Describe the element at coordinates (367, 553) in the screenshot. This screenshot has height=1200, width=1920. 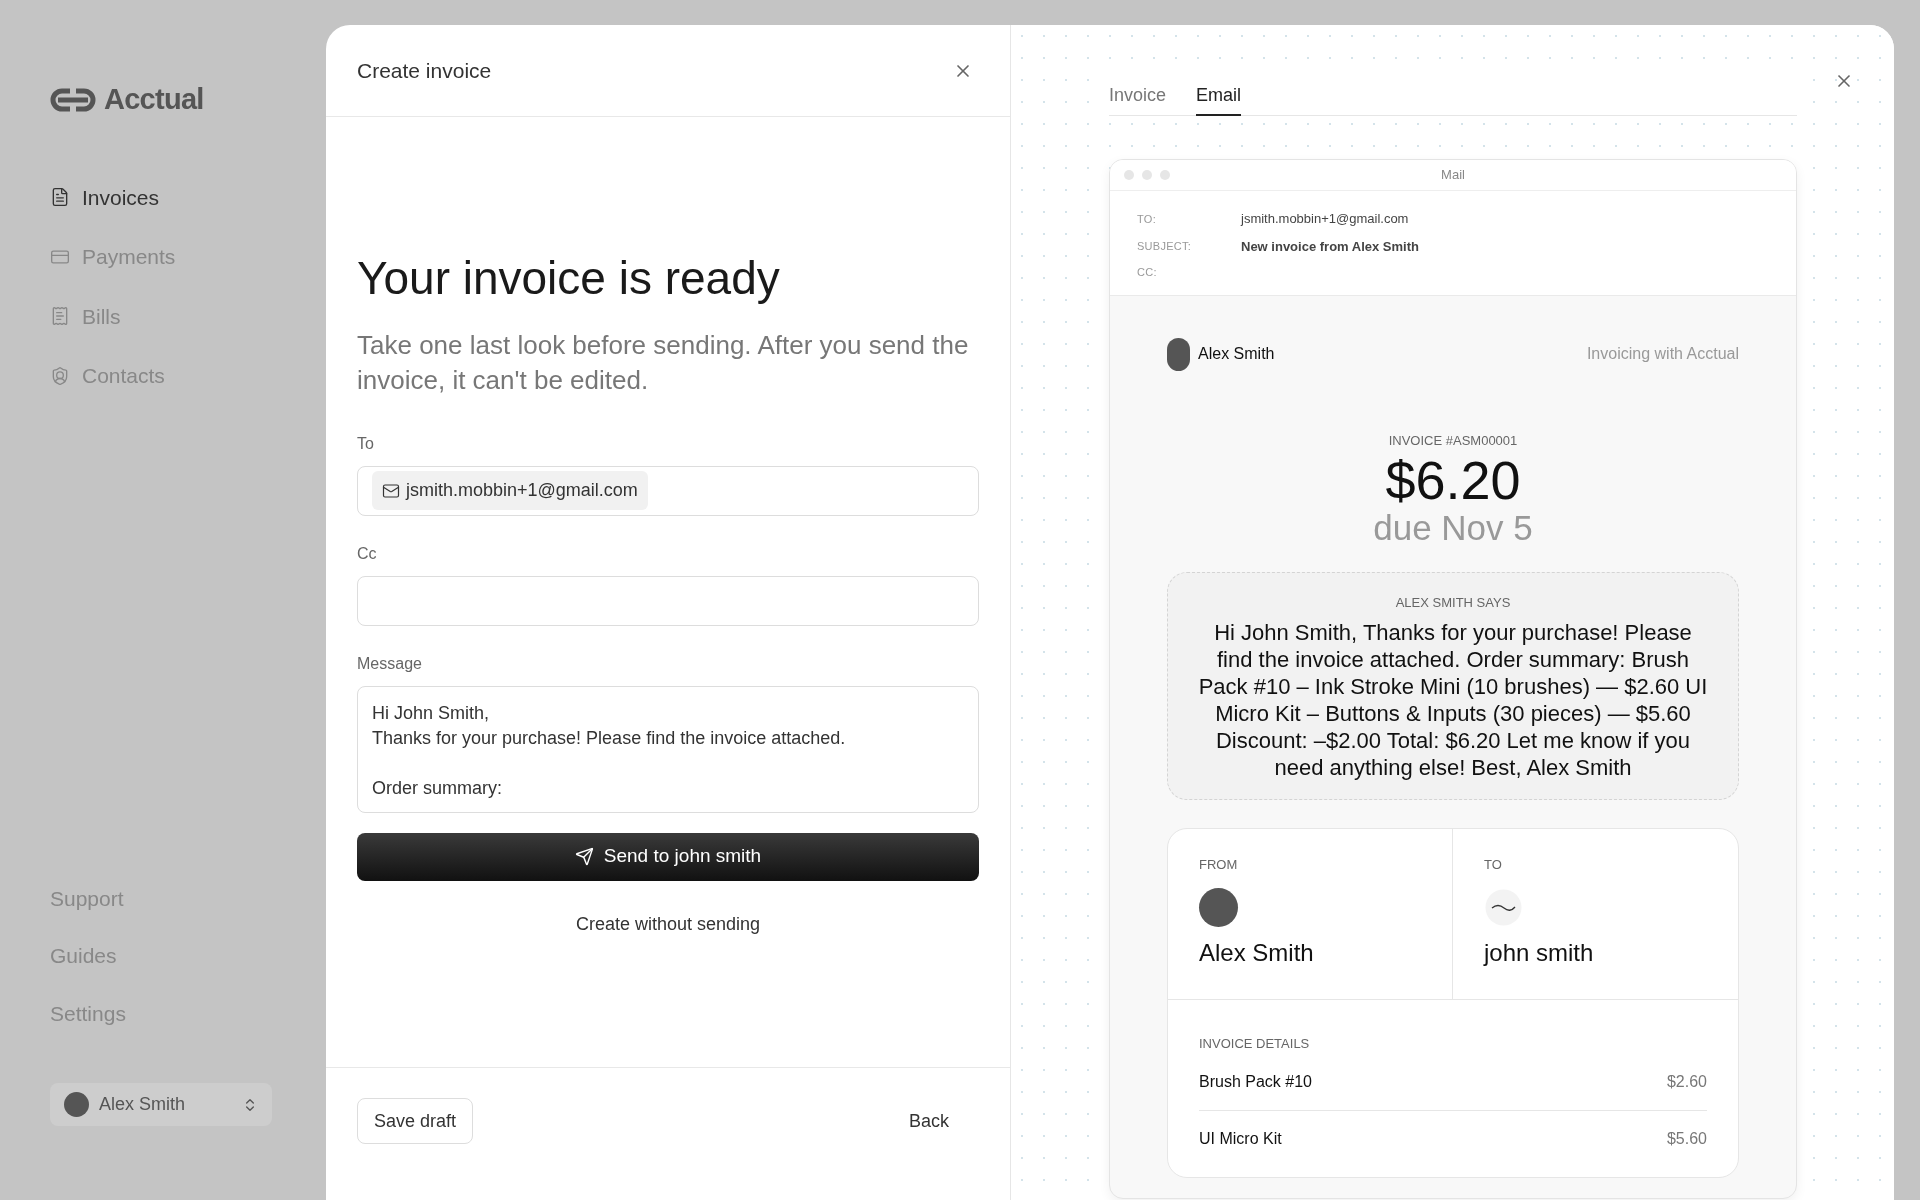
I see `field-label: Cc` at that location.